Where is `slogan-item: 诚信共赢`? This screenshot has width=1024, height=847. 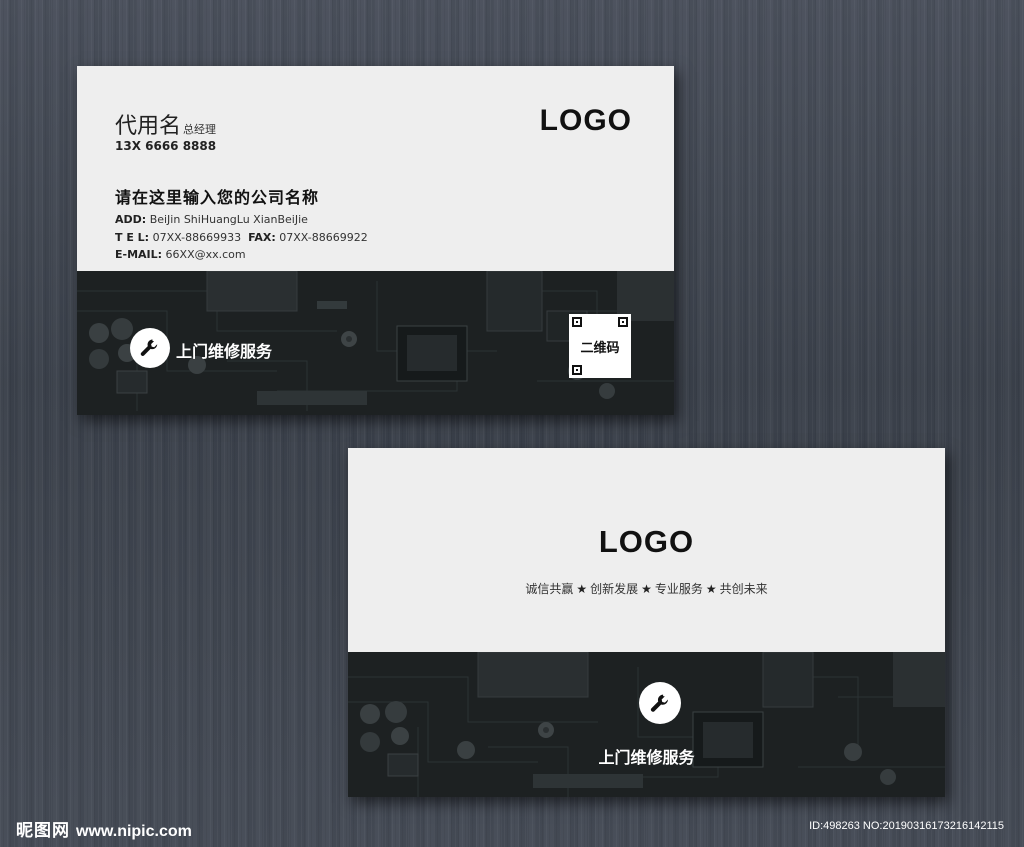 slogan-item: 诚信共赢 is located at coordinates (549, 589).